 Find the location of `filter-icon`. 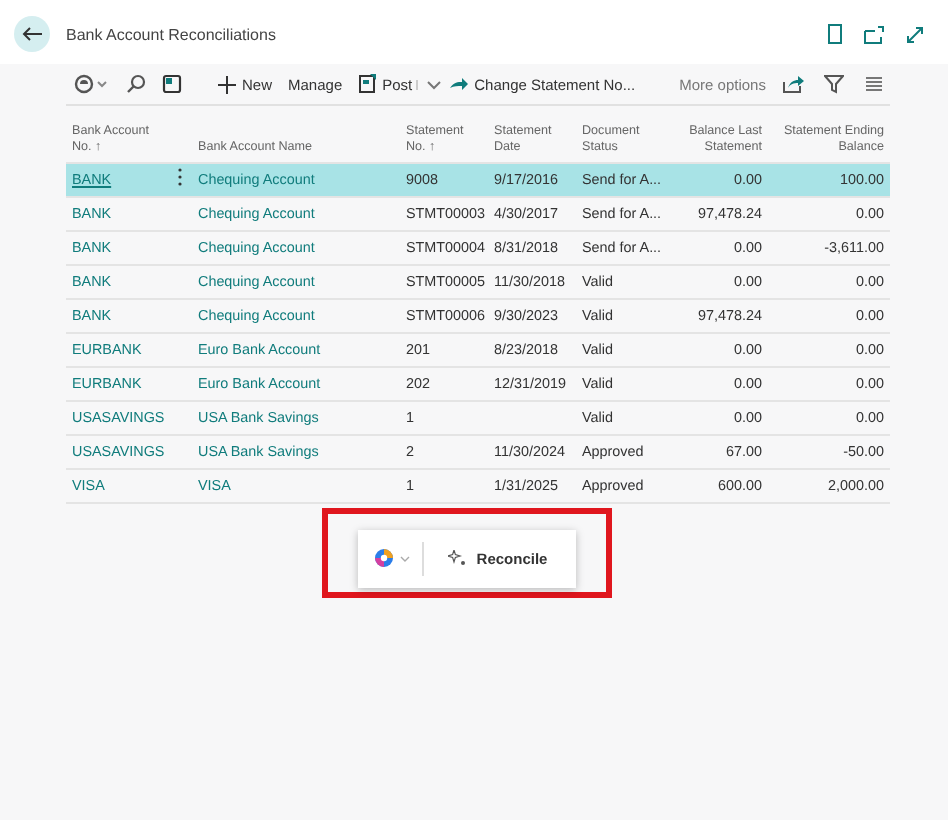

filter-icon is located at coordinates (833, 84).